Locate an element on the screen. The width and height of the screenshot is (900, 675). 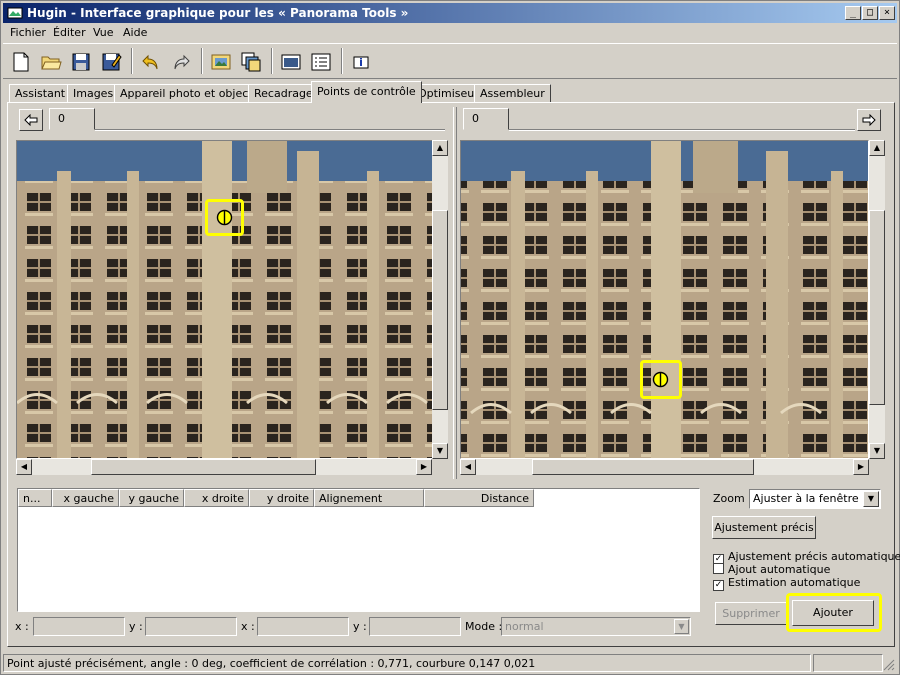
zoom-label: Zoom : is located at coordinates (732, 498).